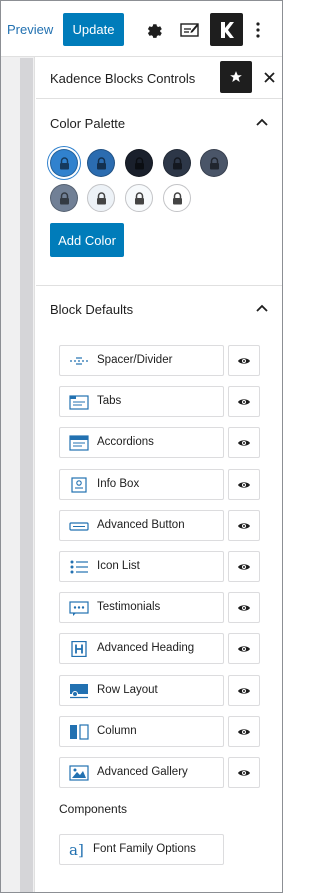  What do you see at coordinates (79, 526) in the screenshot?
I see `button-icon` at bounding box center [79, 526].